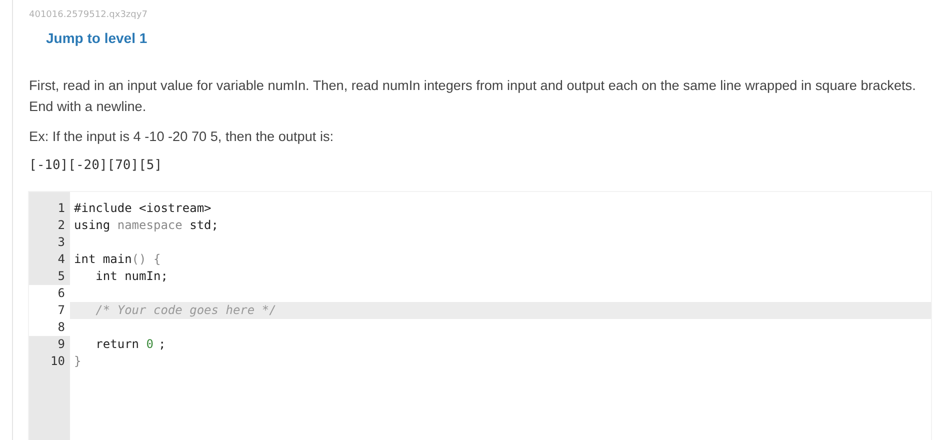 The height and width of the screenshot is (440, 943). Describe the element at coordinates (130, 344) in the screenshot. I see `code-line: return 0 ;` at that location.